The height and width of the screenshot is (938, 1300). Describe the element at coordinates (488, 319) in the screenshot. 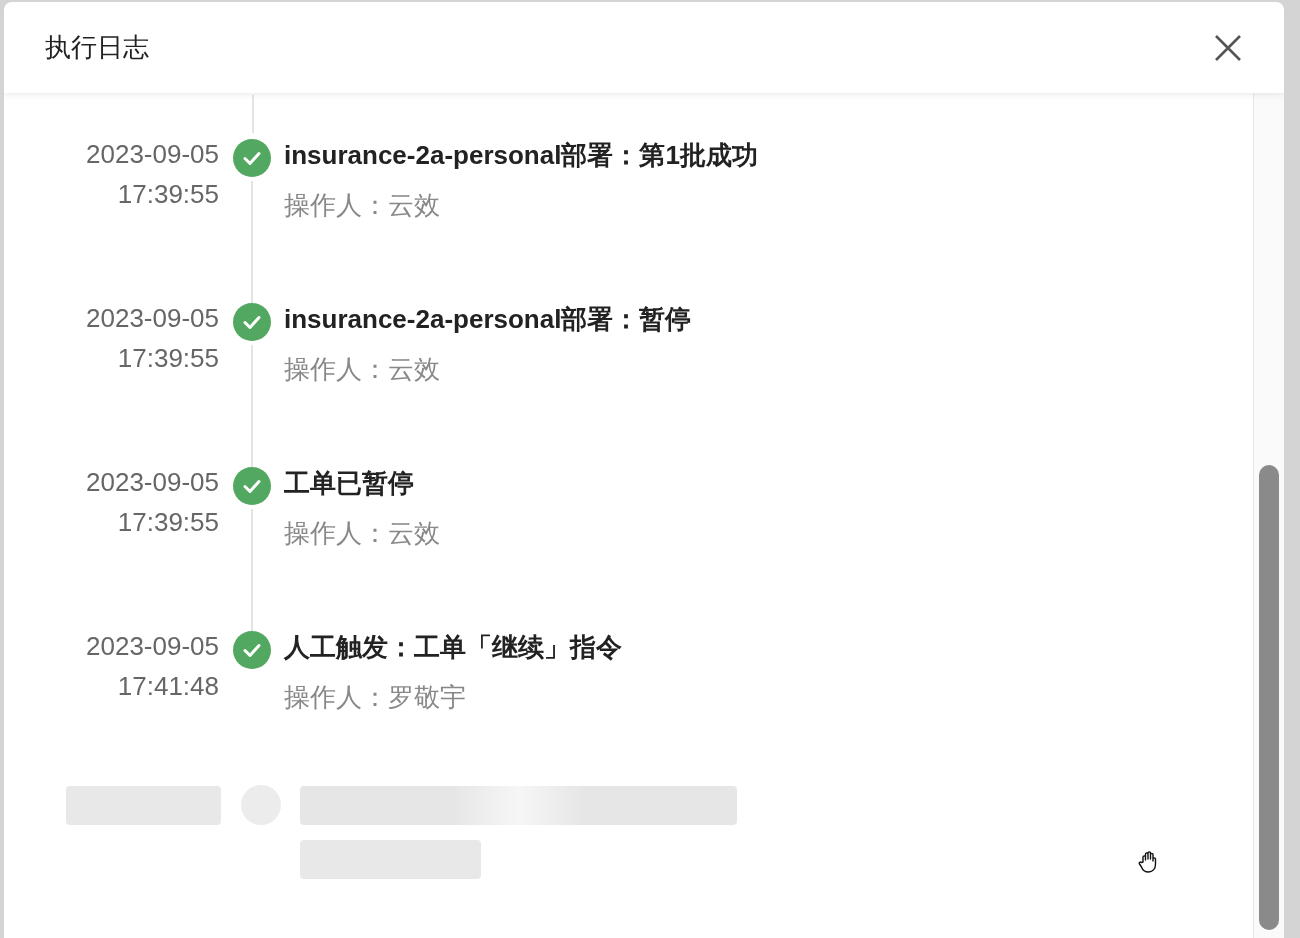

I see `log-title: insurance-2a-personal部署：暂停` at that location.